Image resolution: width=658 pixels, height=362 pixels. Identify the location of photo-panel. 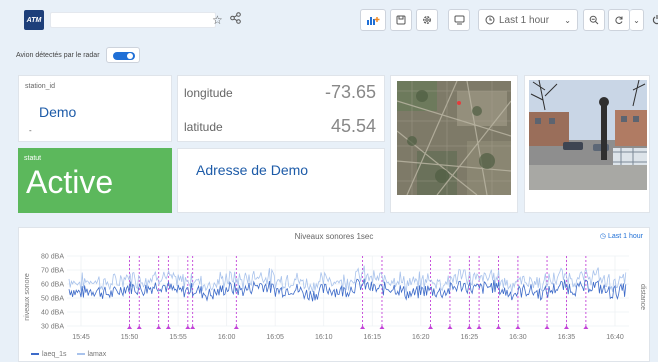
(587, 144).